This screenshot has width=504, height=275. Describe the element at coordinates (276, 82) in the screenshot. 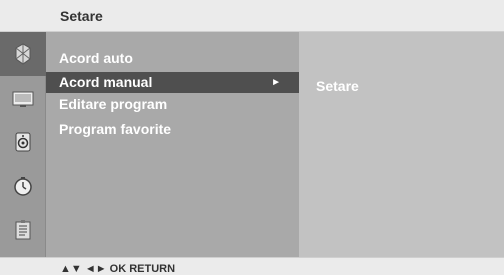

I see `arrow-right-icon: ►` at that location.